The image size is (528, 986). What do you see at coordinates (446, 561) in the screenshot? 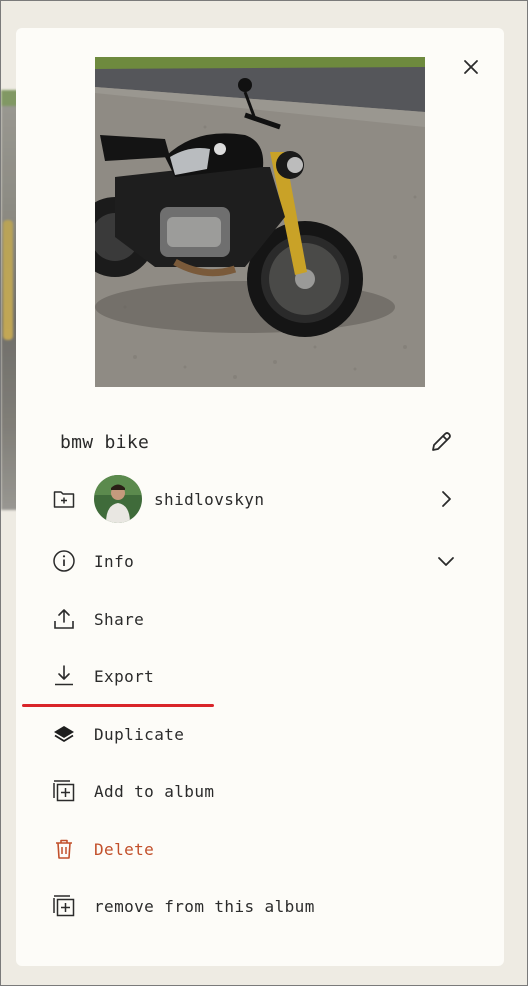
I see `chevron-down-icon` at bounding box center [446, 561].